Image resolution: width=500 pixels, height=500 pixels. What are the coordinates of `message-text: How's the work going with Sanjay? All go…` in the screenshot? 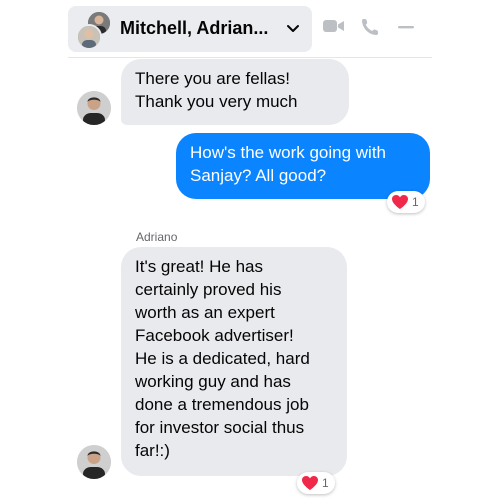 It's located at (288, 164).